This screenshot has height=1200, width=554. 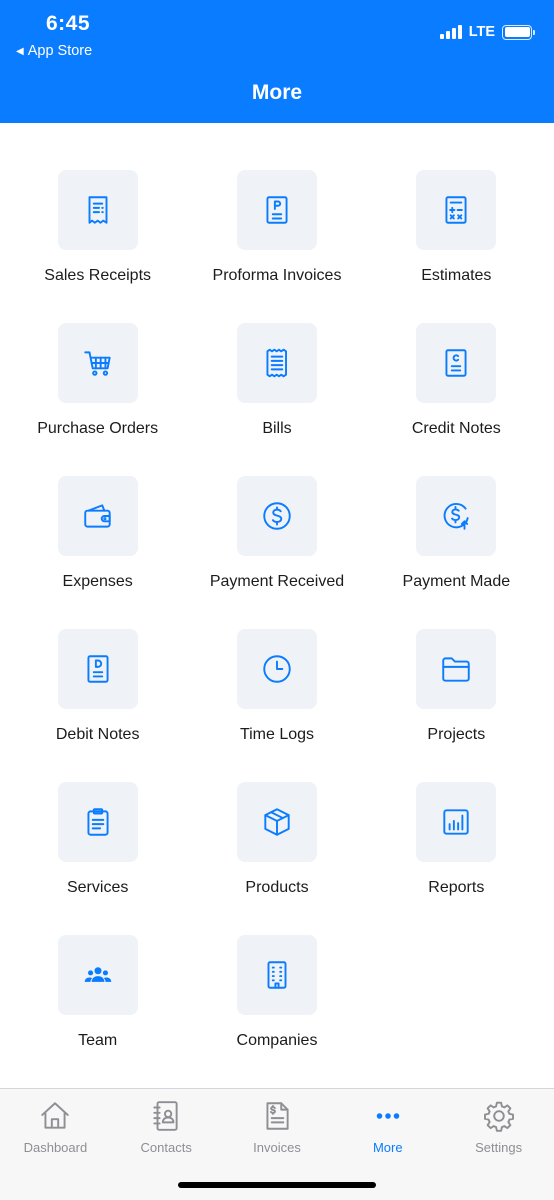 I want to click on tab-label: Contacts, so click(x=166, y=1147).